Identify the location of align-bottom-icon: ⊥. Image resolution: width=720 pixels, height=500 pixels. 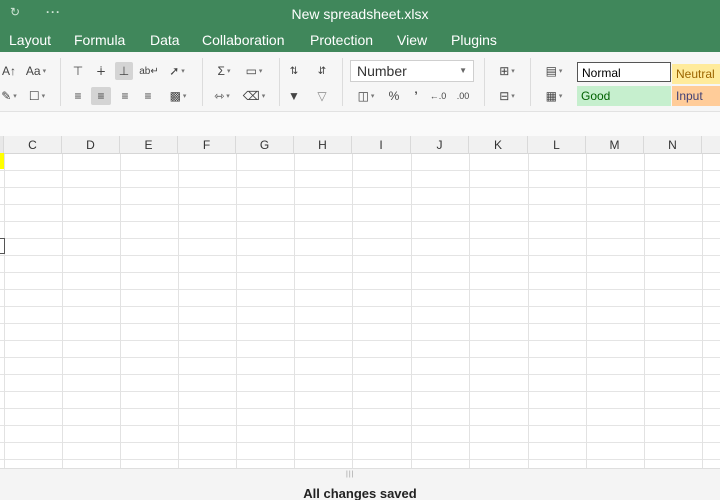
(124, 71).